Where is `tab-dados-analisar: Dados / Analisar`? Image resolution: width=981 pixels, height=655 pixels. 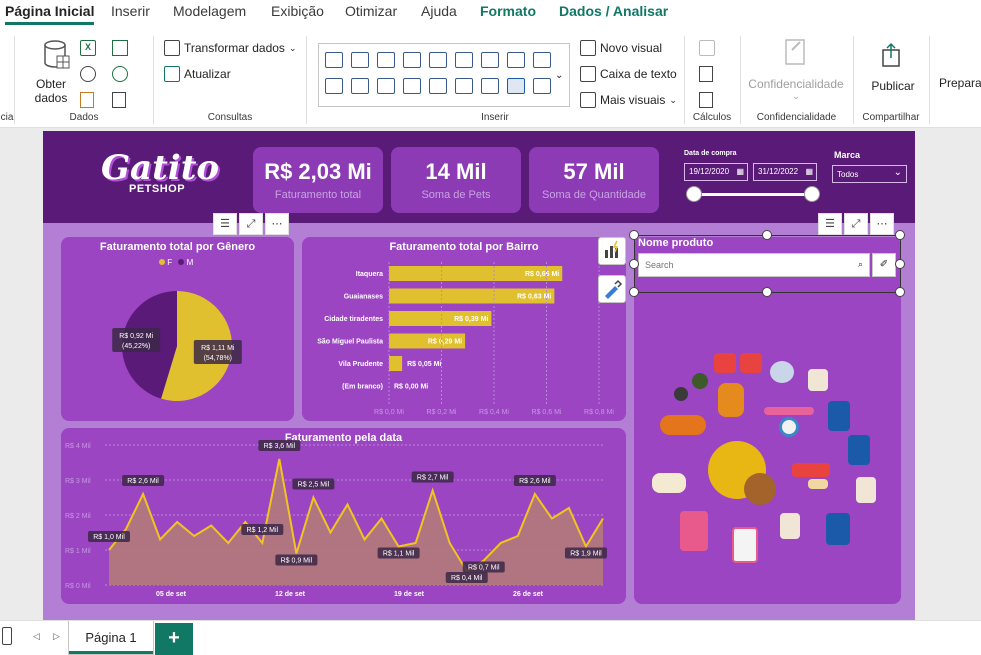 tab-dados-analisar: Dados / Analisar is located at coordinates (613, 11).